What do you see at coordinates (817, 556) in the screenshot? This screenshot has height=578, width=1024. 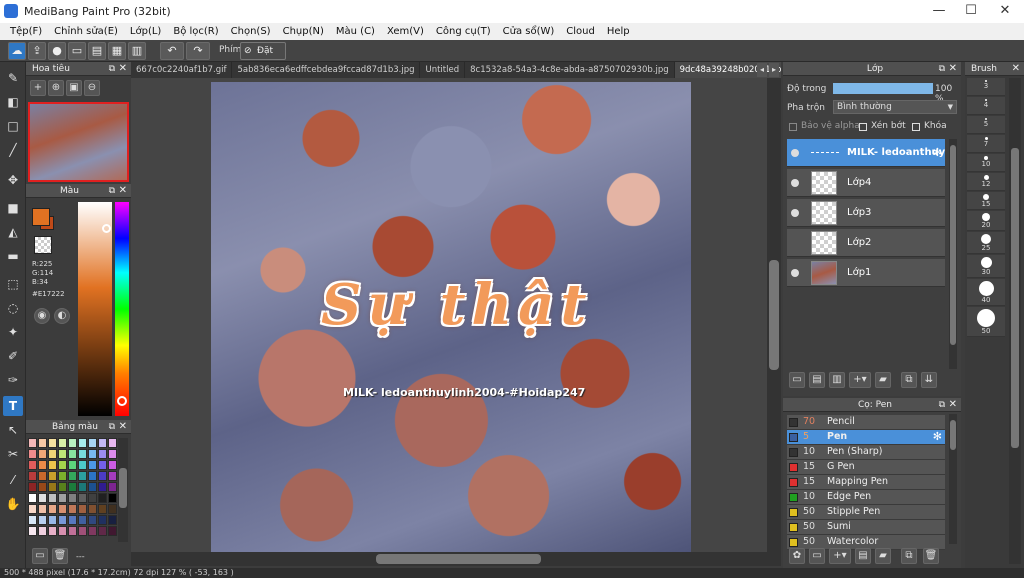 I see `new-brush-icon: ▭` at bounding box center [817, 556].